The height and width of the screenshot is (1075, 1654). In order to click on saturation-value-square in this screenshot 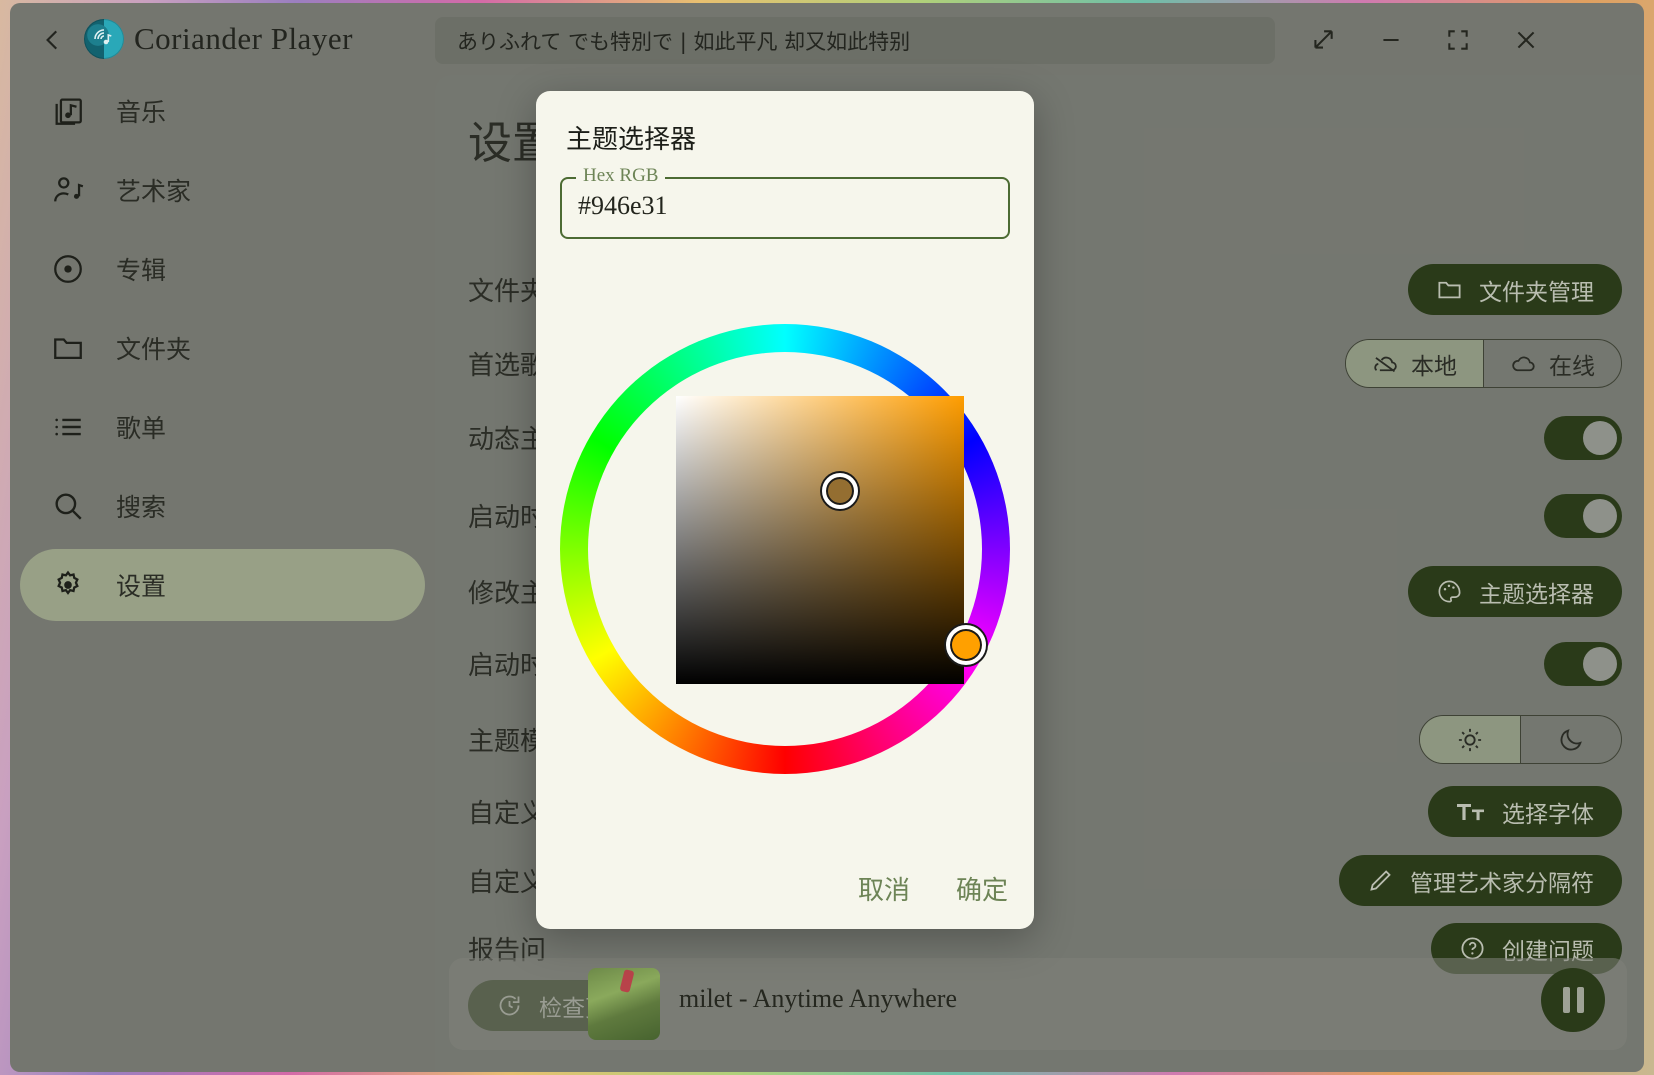, I will do `click(820, 540)`.